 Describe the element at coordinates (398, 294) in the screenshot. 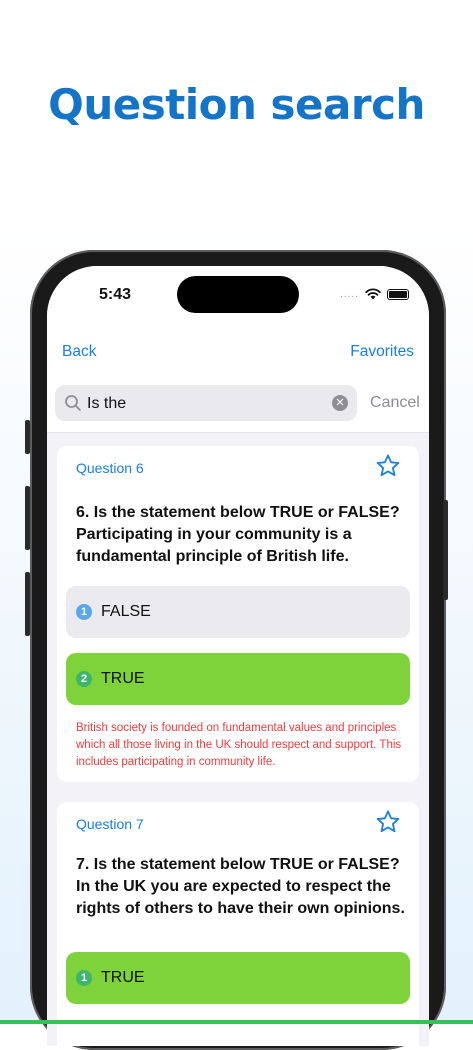

I see `battery-icon` at that location.